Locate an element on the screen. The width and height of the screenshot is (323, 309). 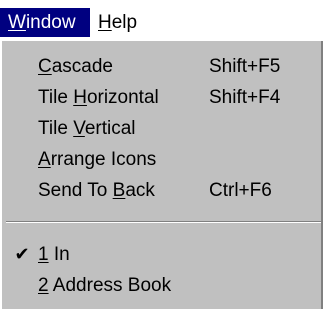
menu-item-shortcut: Ctrl+F6 is located at coordinates (240, 190).